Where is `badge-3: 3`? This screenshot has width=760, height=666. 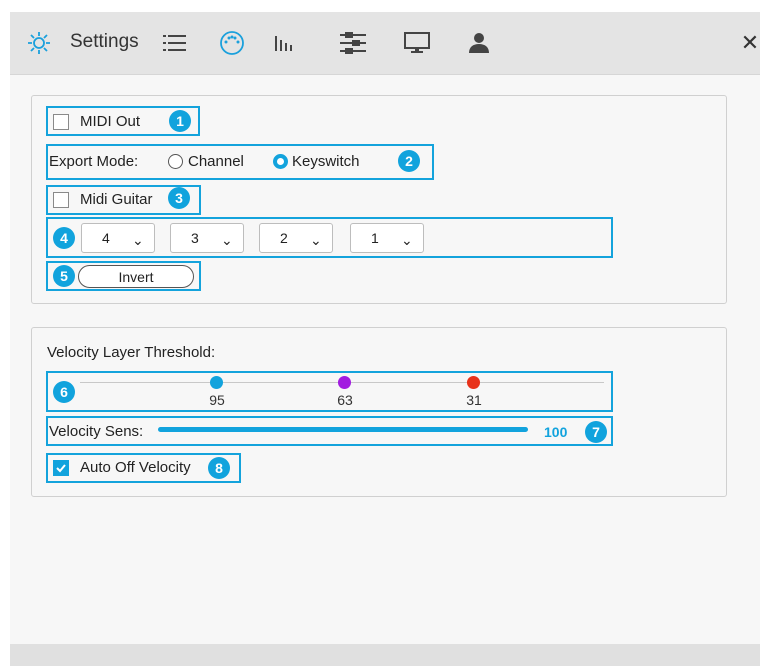
badge-3: 3 is located at coordinates (179, 198).